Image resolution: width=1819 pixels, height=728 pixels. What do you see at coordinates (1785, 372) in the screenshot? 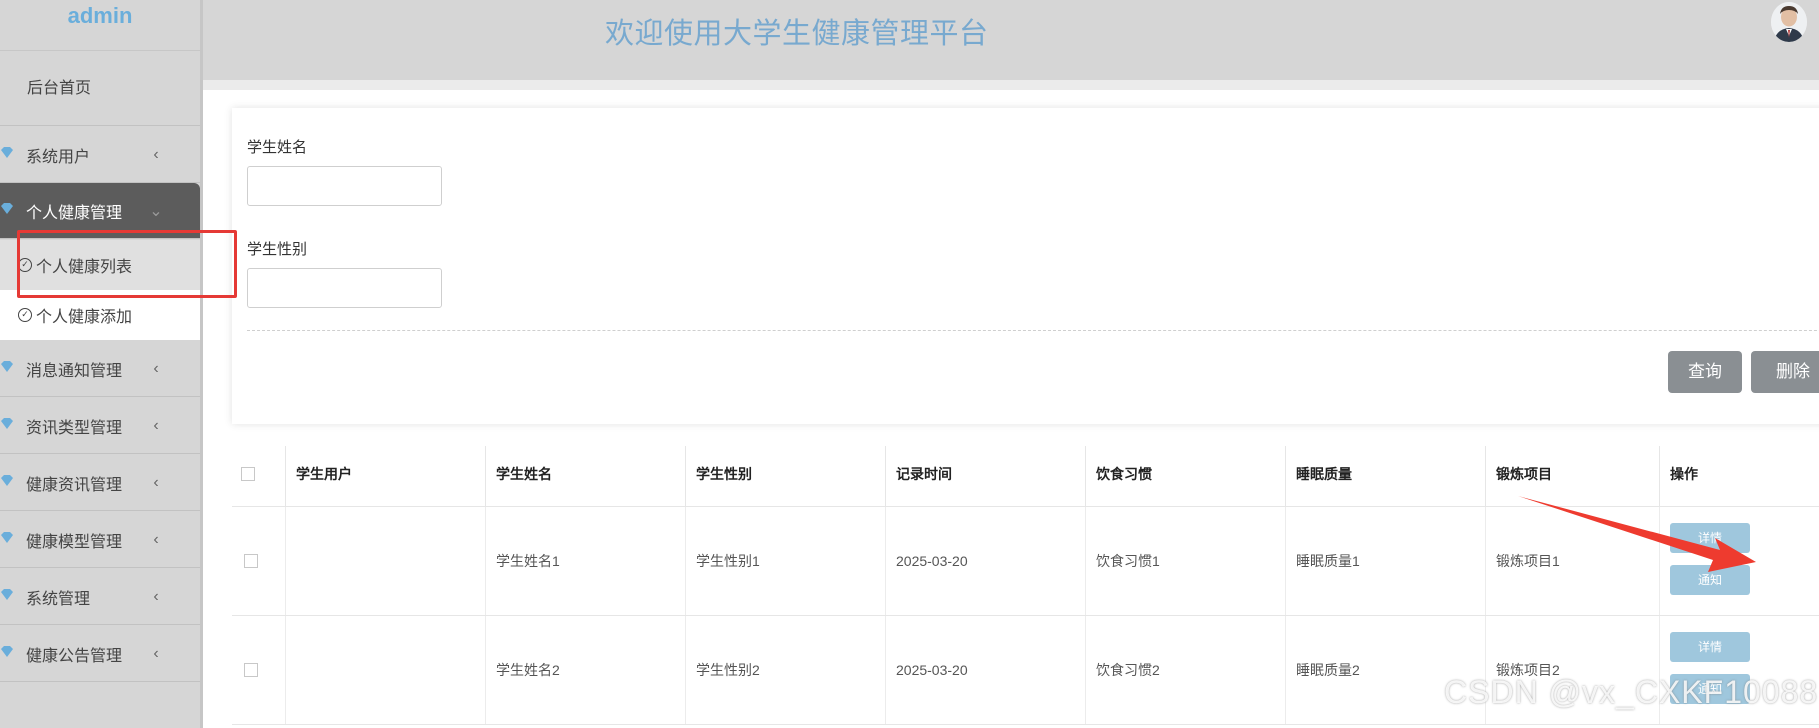
I see `delete-button: 删除` at bounding box center [1785, 372].